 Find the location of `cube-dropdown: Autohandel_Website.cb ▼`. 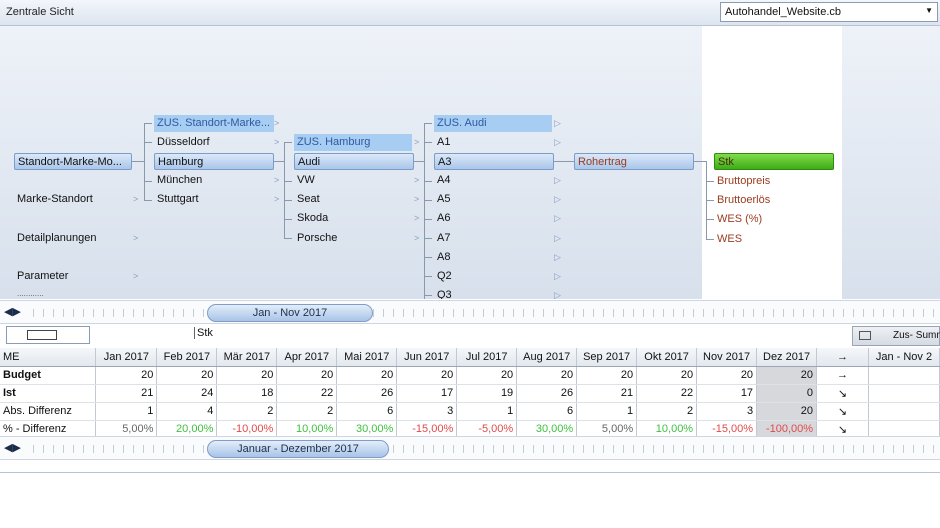

cube-dropdown: Autohandel_Website.cb ▼ is located at coordinates (829, 12).